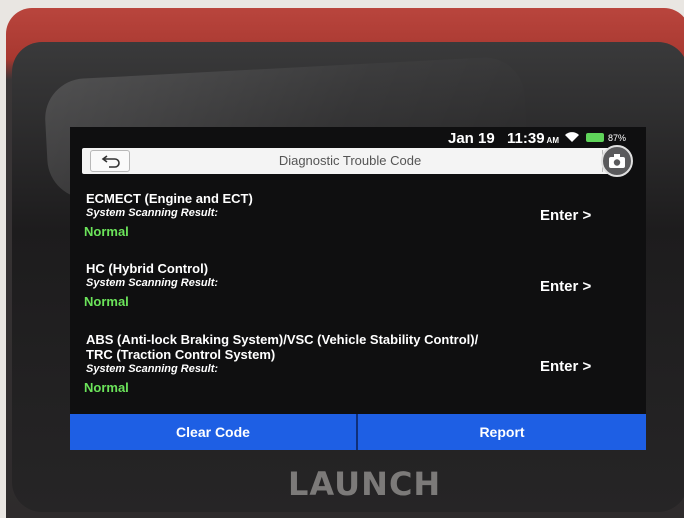  I want to click on enter-button-abs: Enter >, so click(565, 366).